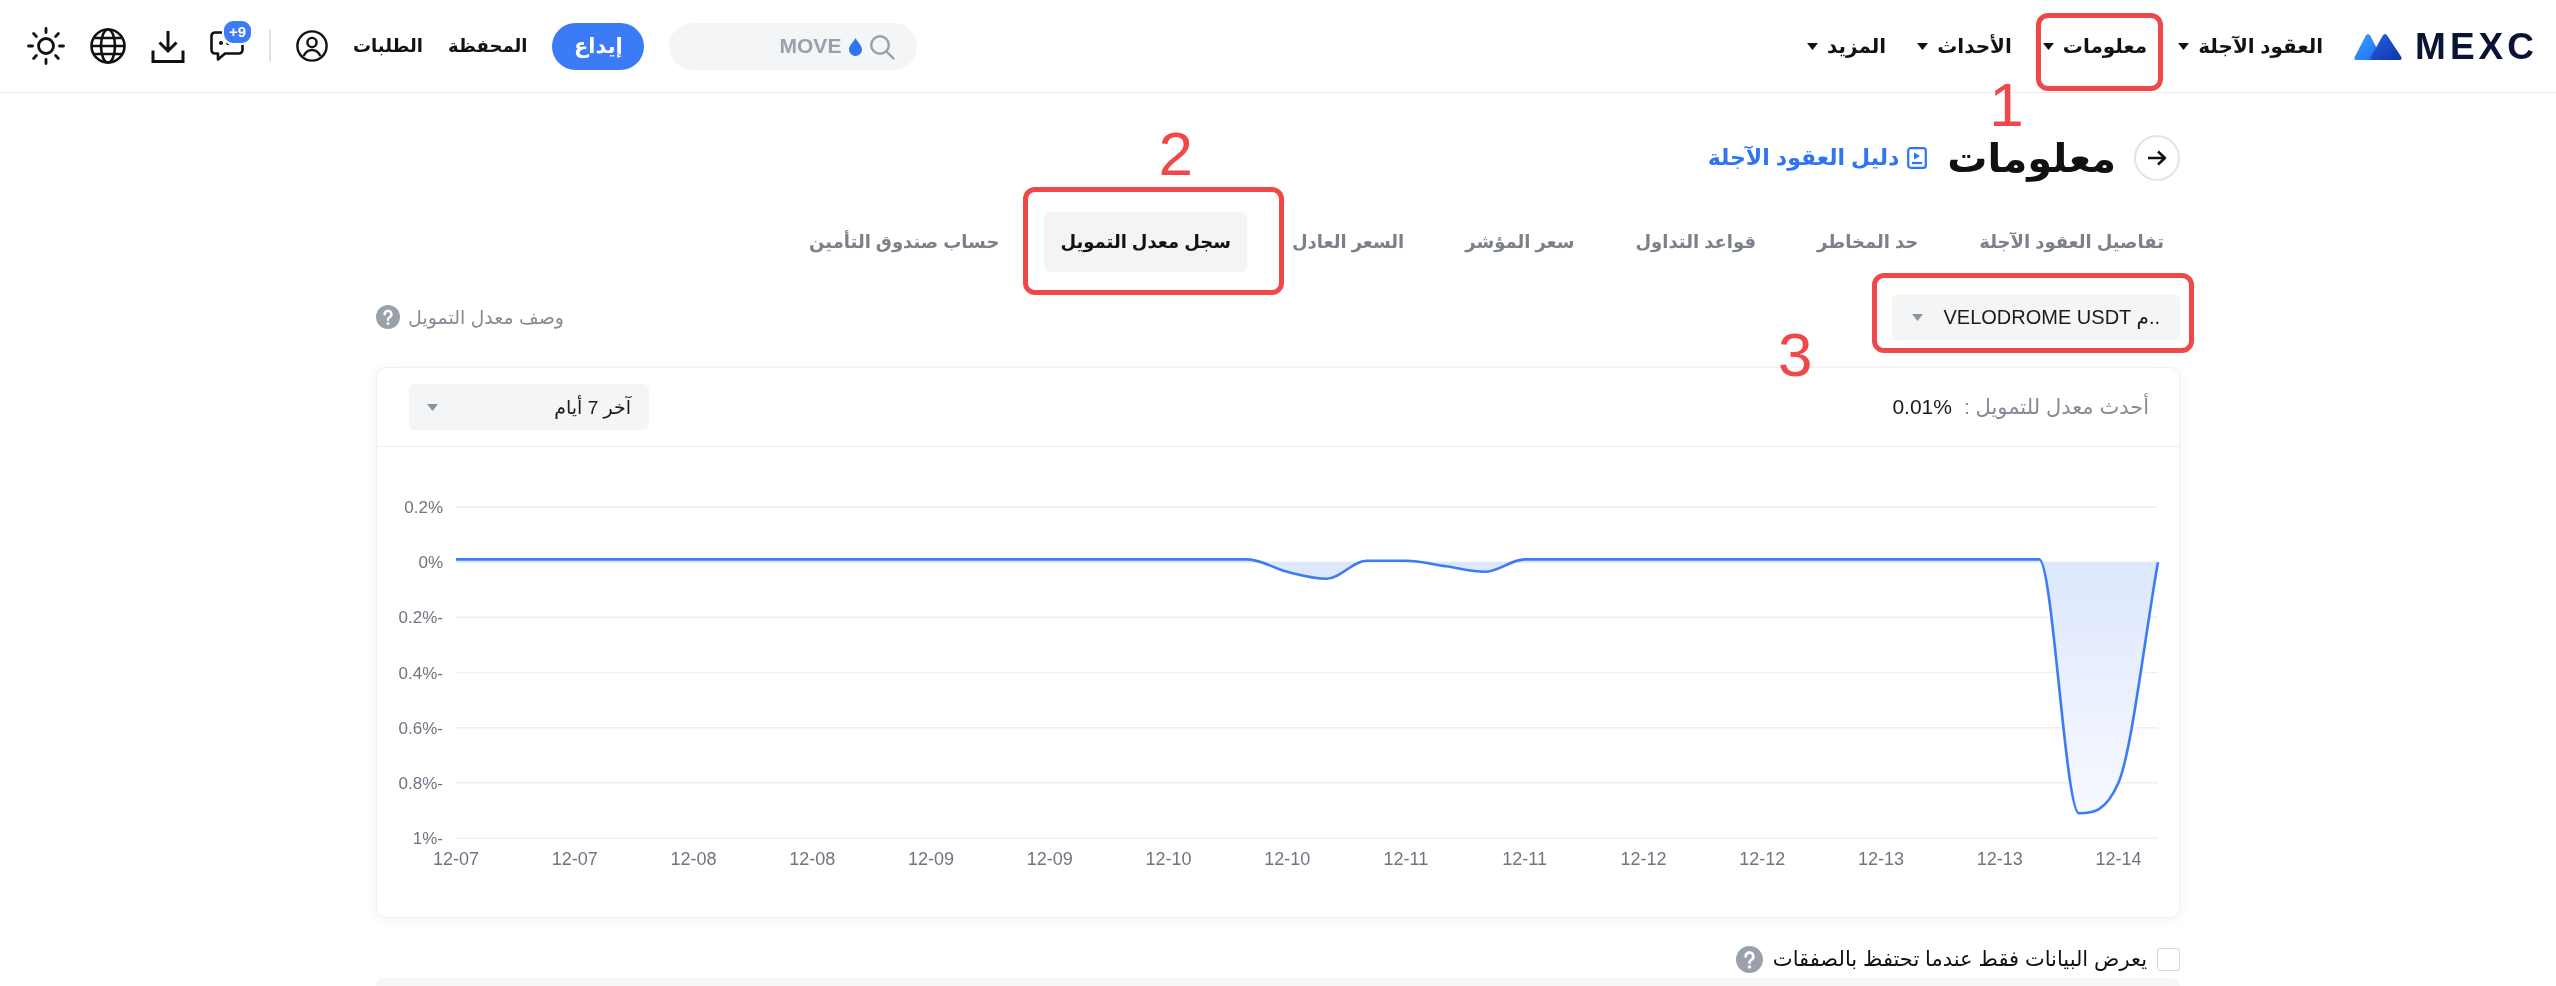  I want to click on annotation-number: 1, so click(2006, 105).